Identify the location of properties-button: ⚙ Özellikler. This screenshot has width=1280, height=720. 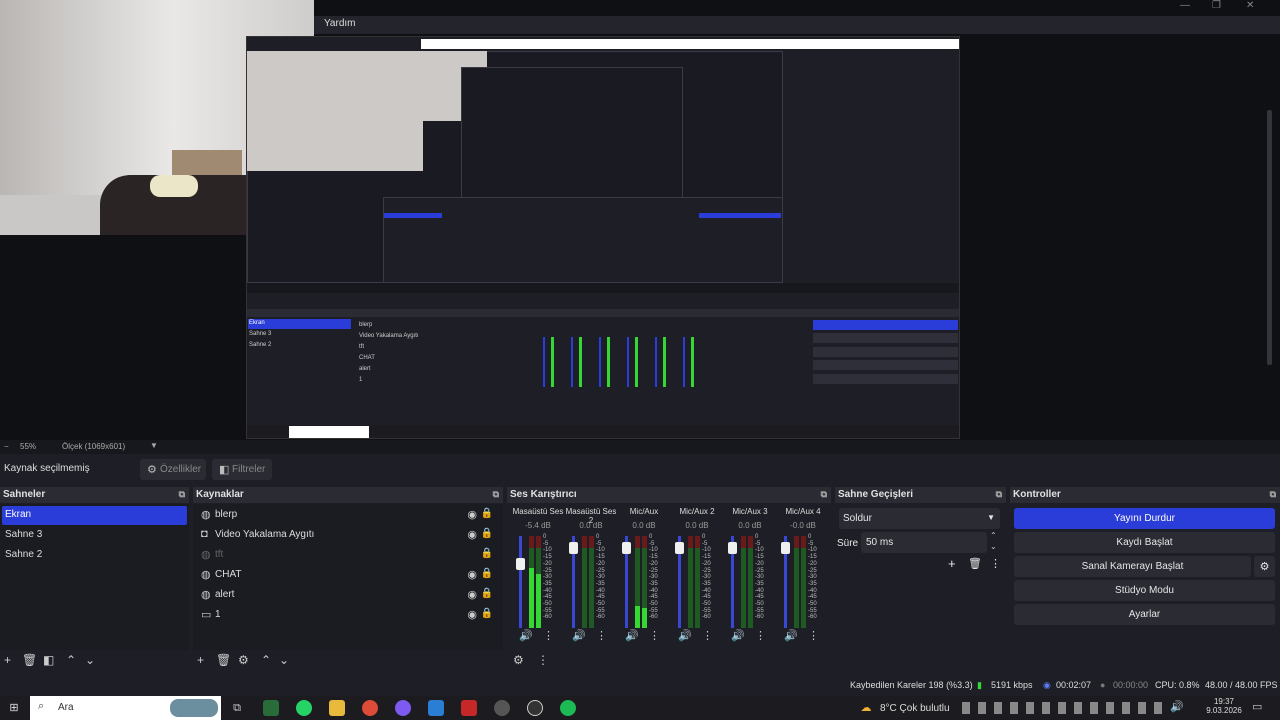
(173, 469).